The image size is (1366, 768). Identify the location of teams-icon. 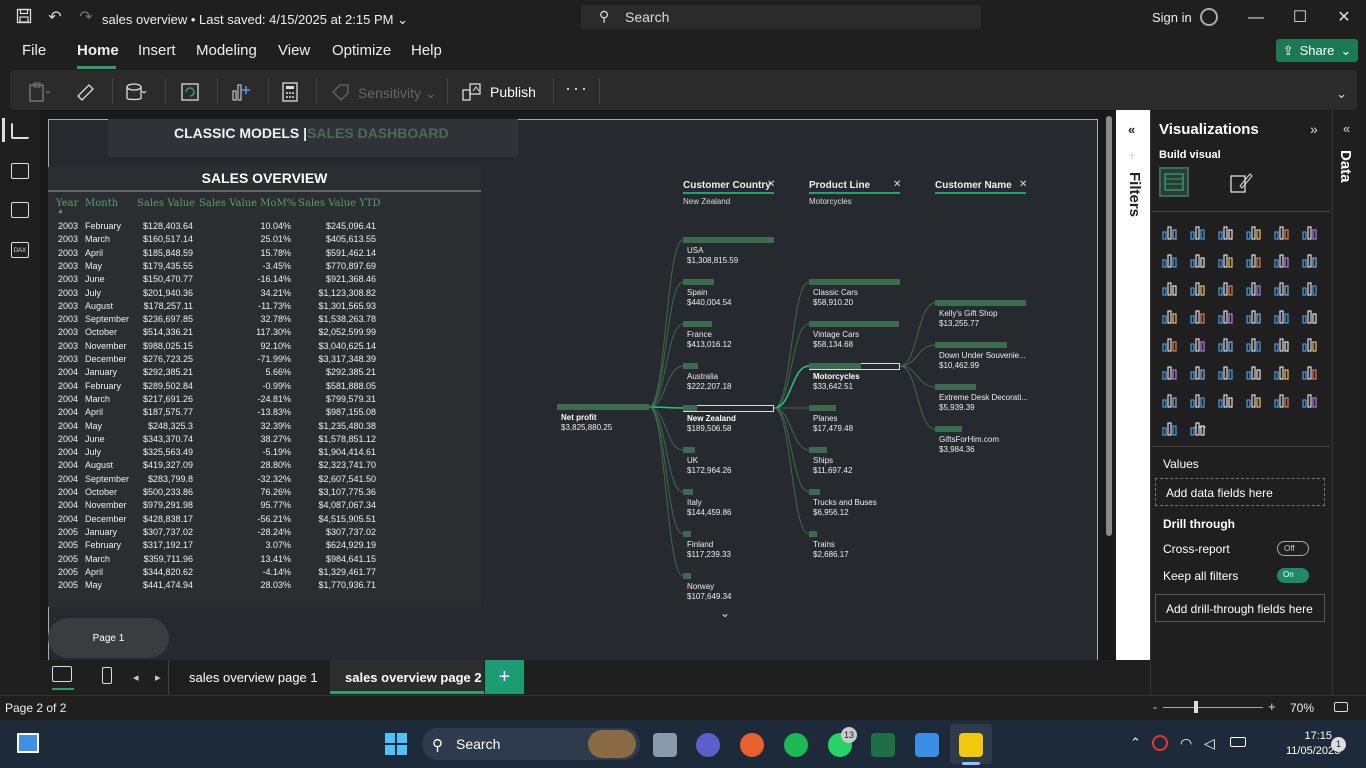
(708, 745).